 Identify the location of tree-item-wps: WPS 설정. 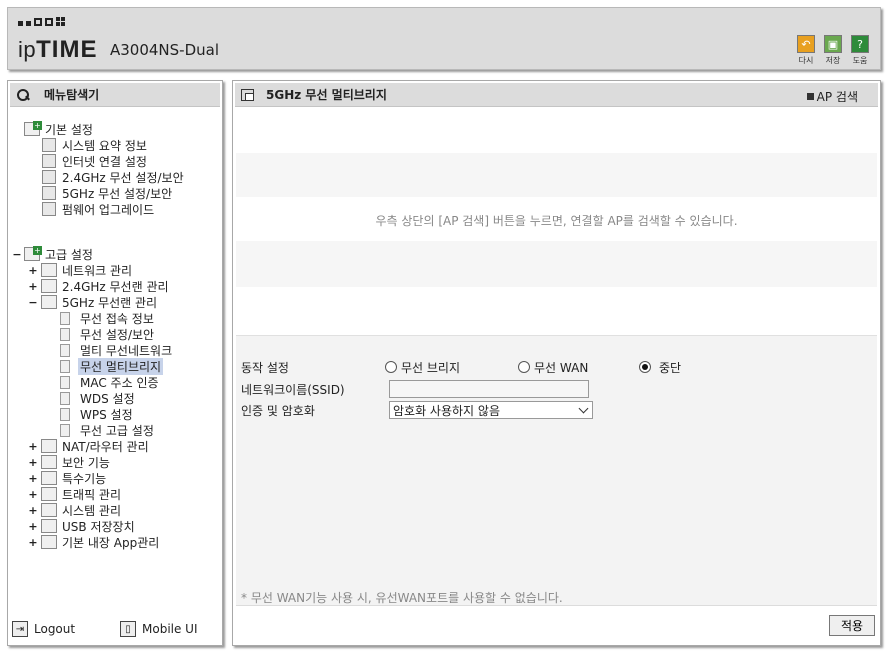
(97, 414).